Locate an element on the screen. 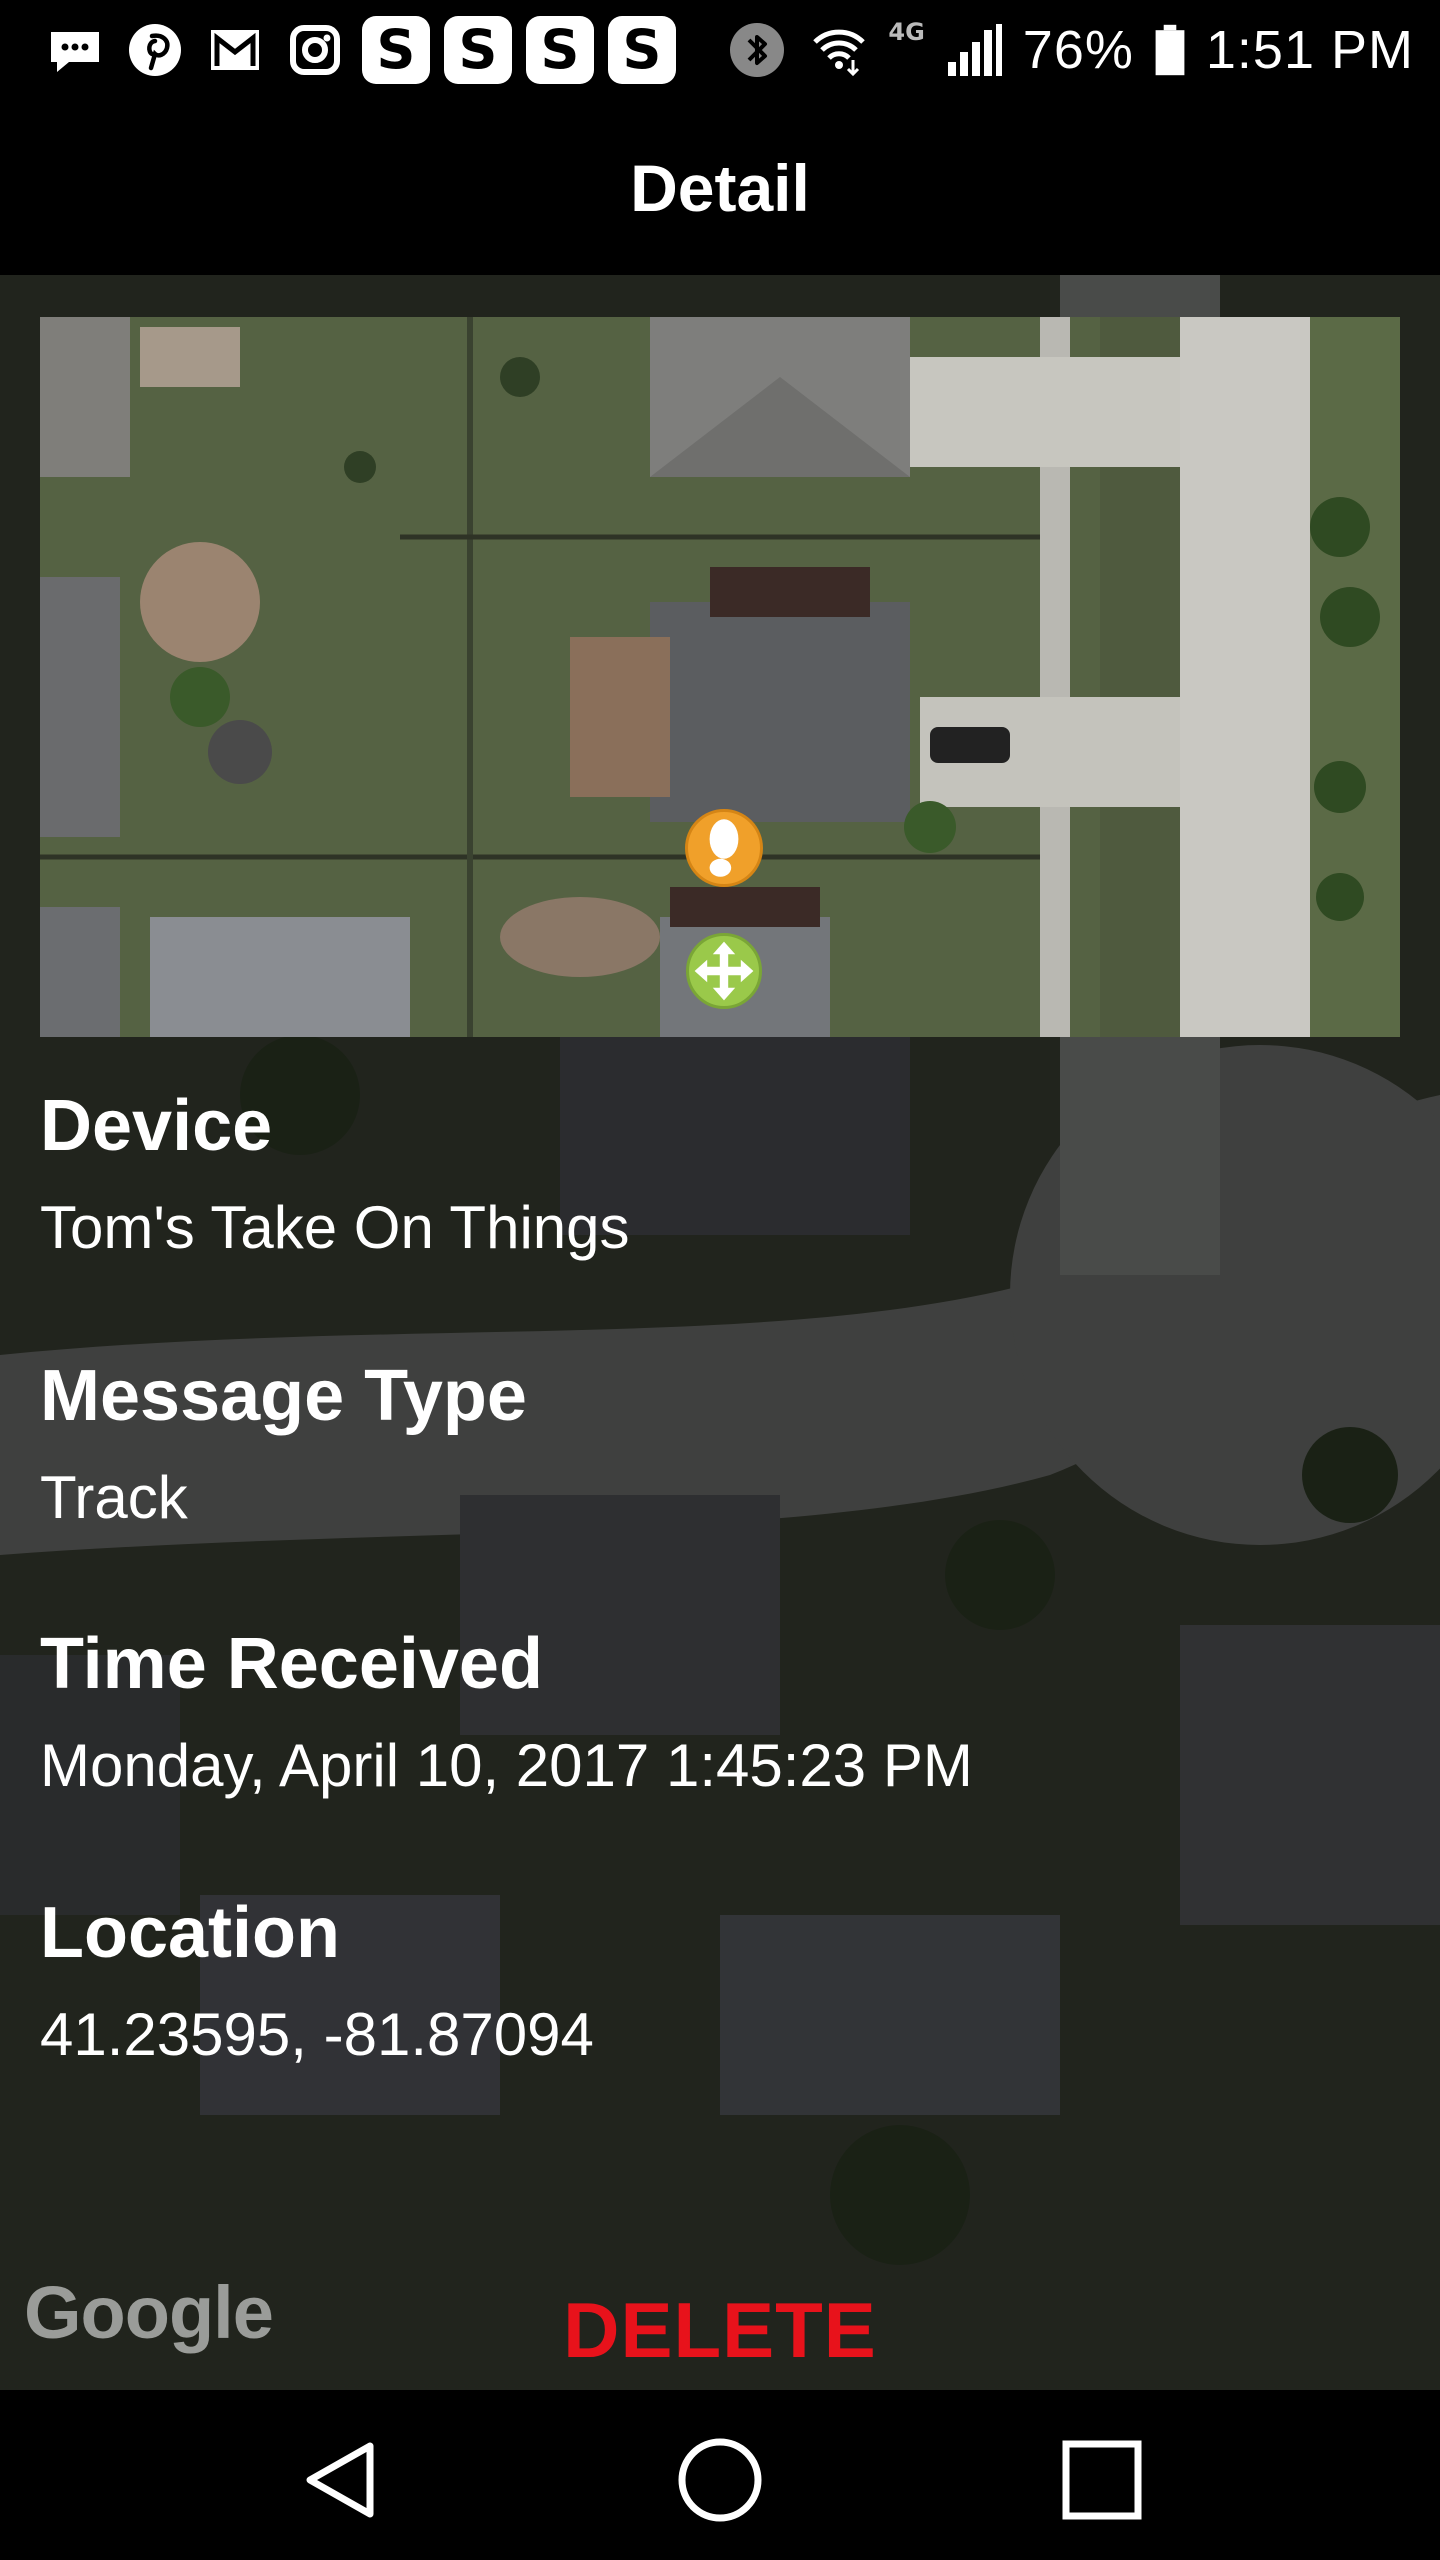  pinterest-icon is located at coordinates (155, 50).